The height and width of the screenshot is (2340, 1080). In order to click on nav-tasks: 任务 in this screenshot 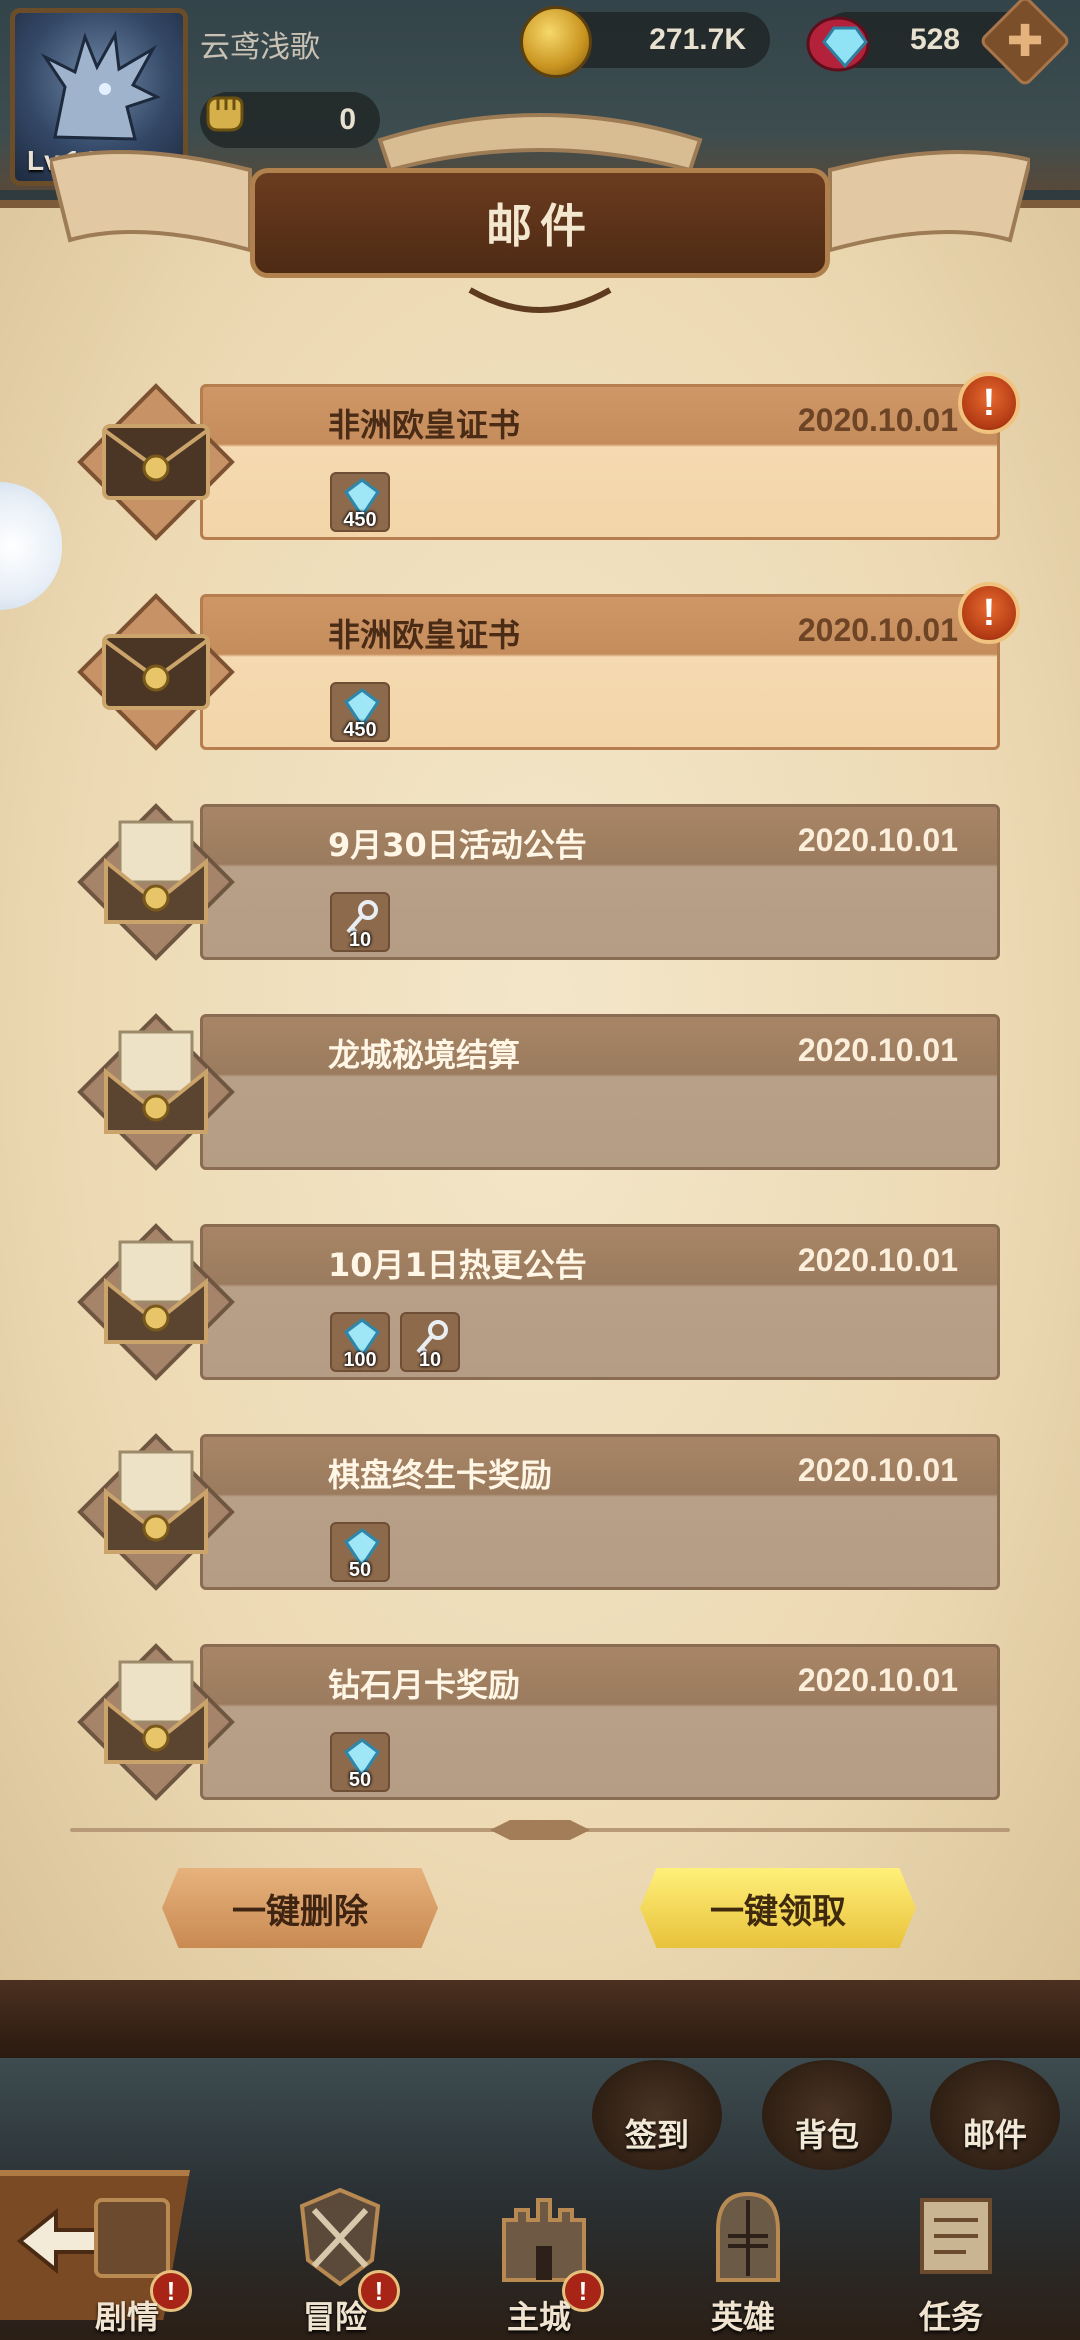, I will do `click(951, 2260)`.